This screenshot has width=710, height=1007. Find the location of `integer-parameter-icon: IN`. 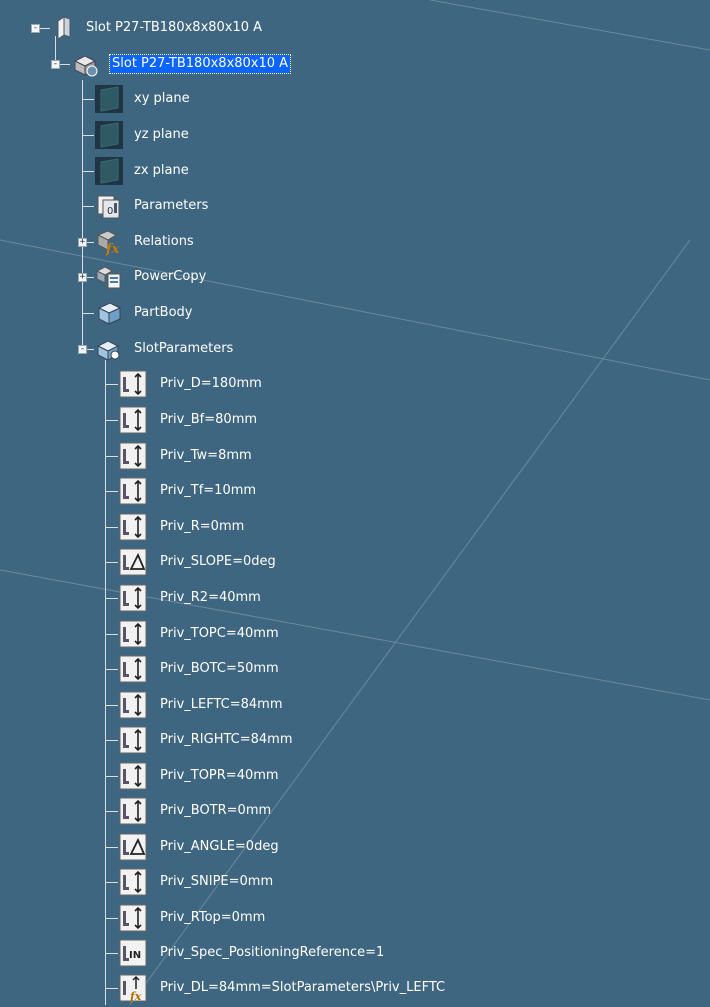

integer-parameter-icon: IN is located at coordinates (133, 953).